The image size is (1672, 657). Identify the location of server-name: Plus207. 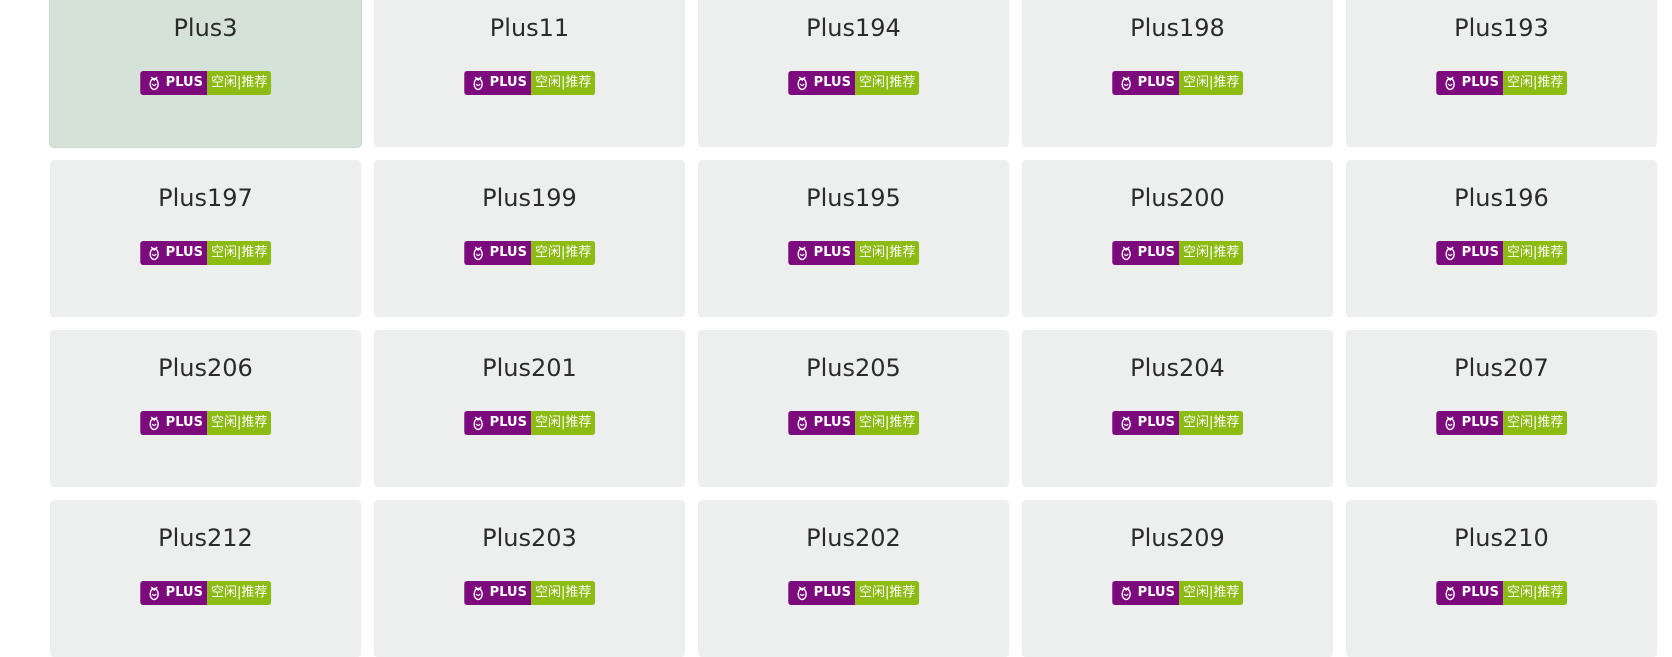
(1501, 368).